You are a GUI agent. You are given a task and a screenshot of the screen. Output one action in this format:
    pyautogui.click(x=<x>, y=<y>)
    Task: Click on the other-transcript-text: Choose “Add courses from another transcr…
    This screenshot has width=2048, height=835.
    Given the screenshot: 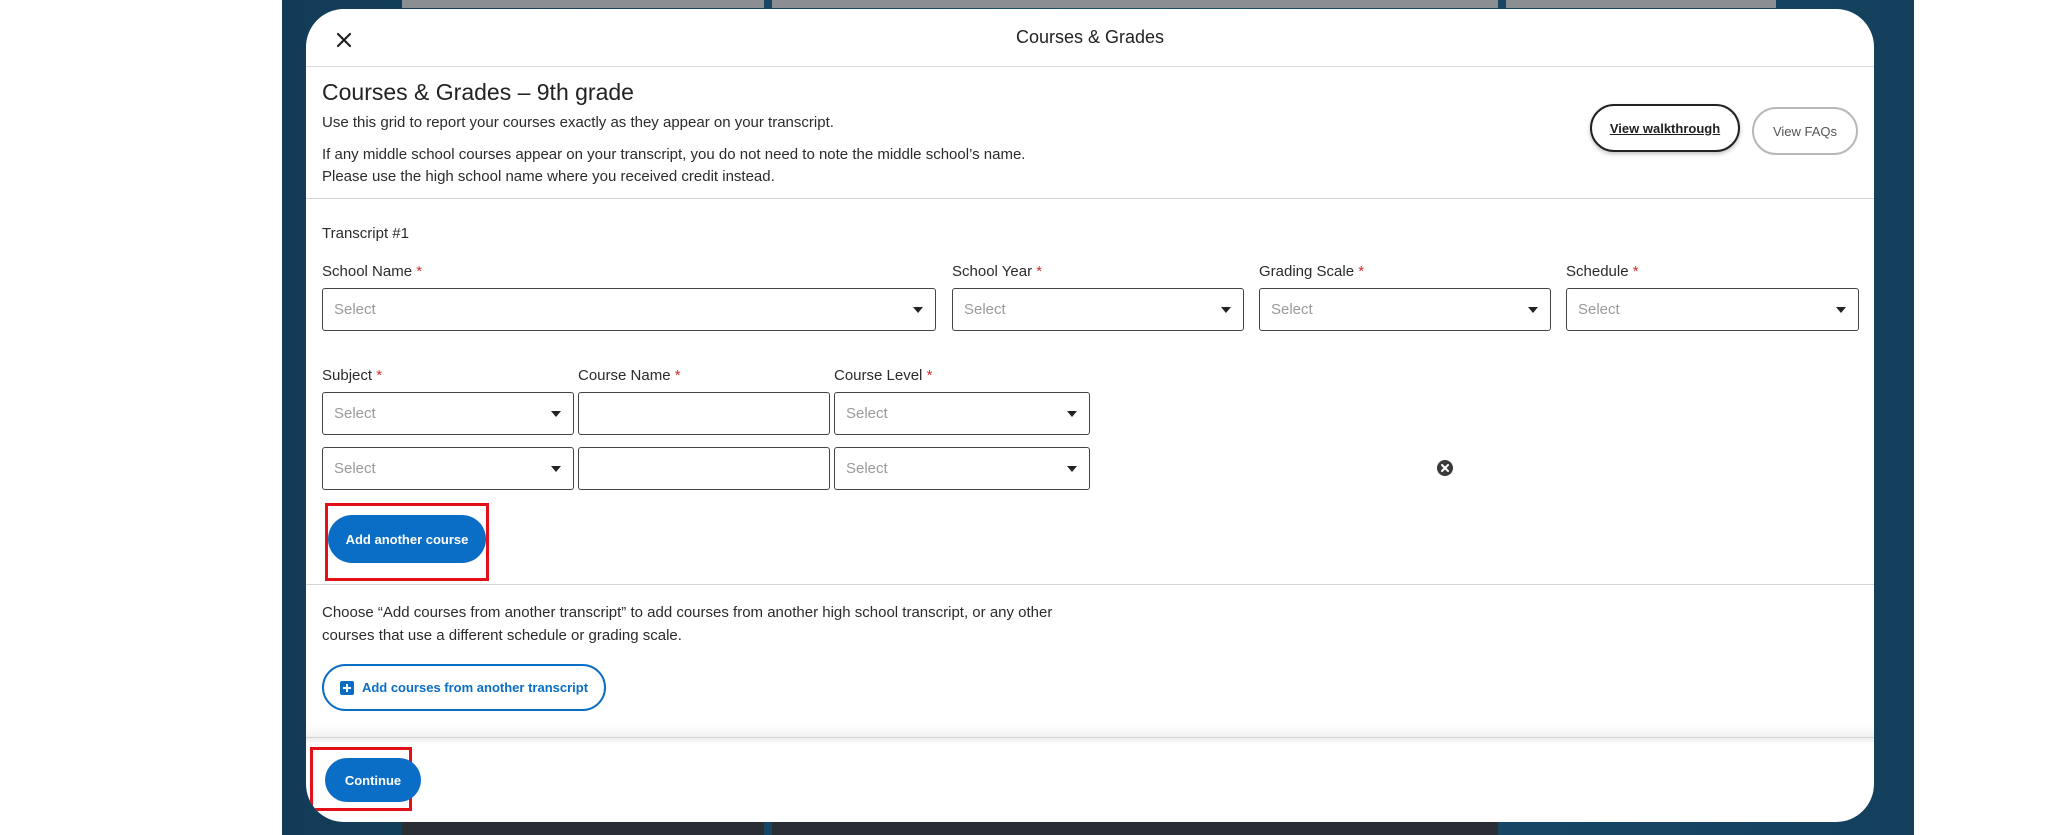 What is the action you would take?
    pyautogui.click(x=687, y=624)
    